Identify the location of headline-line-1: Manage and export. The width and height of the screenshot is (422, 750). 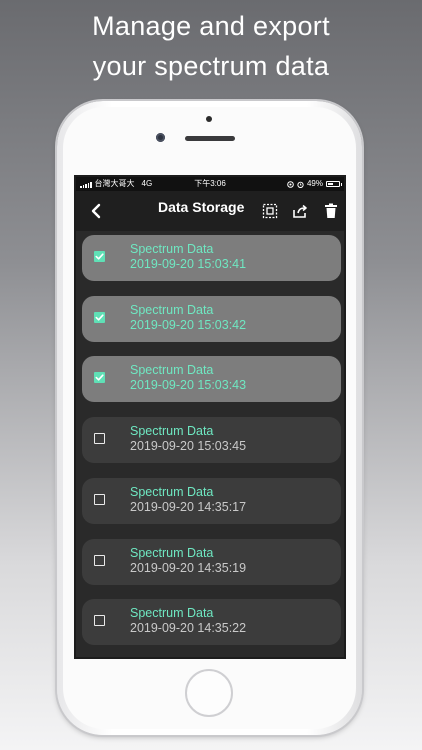
(211, 26).